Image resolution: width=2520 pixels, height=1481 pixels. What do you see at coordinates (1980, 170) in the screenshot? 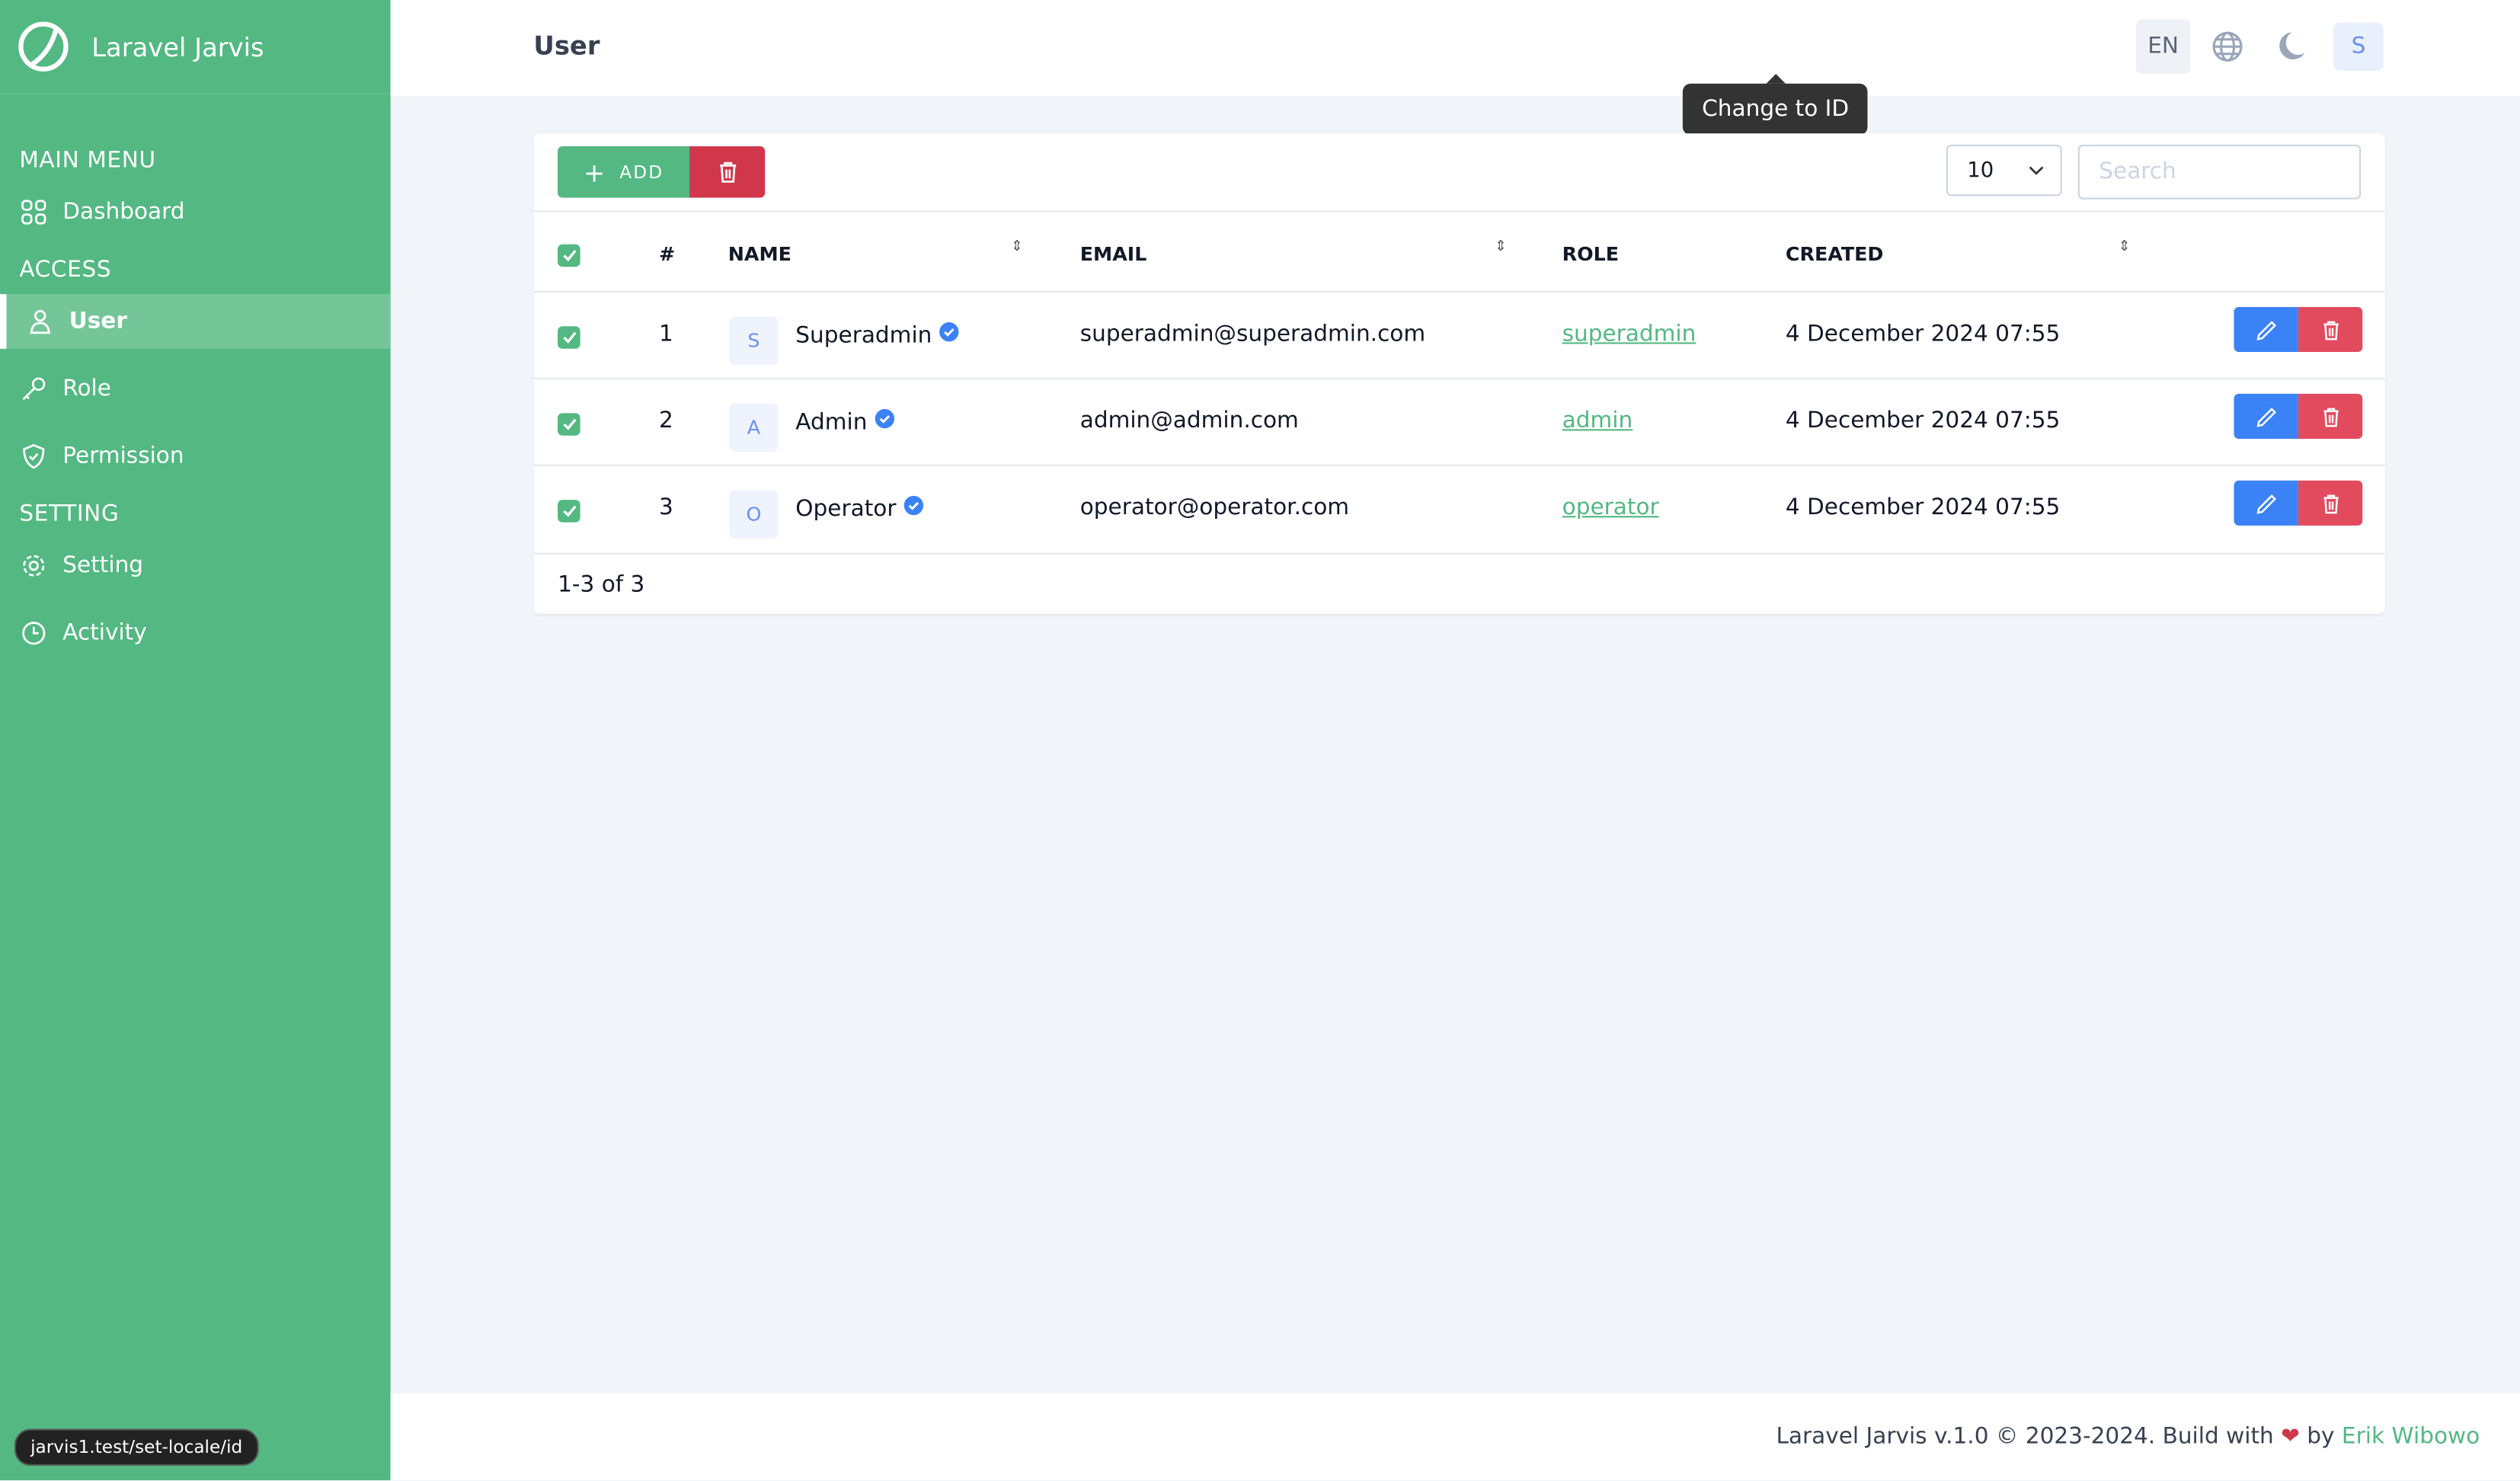
I see `per-page-value: 10` at bounding box center [1980, 170].